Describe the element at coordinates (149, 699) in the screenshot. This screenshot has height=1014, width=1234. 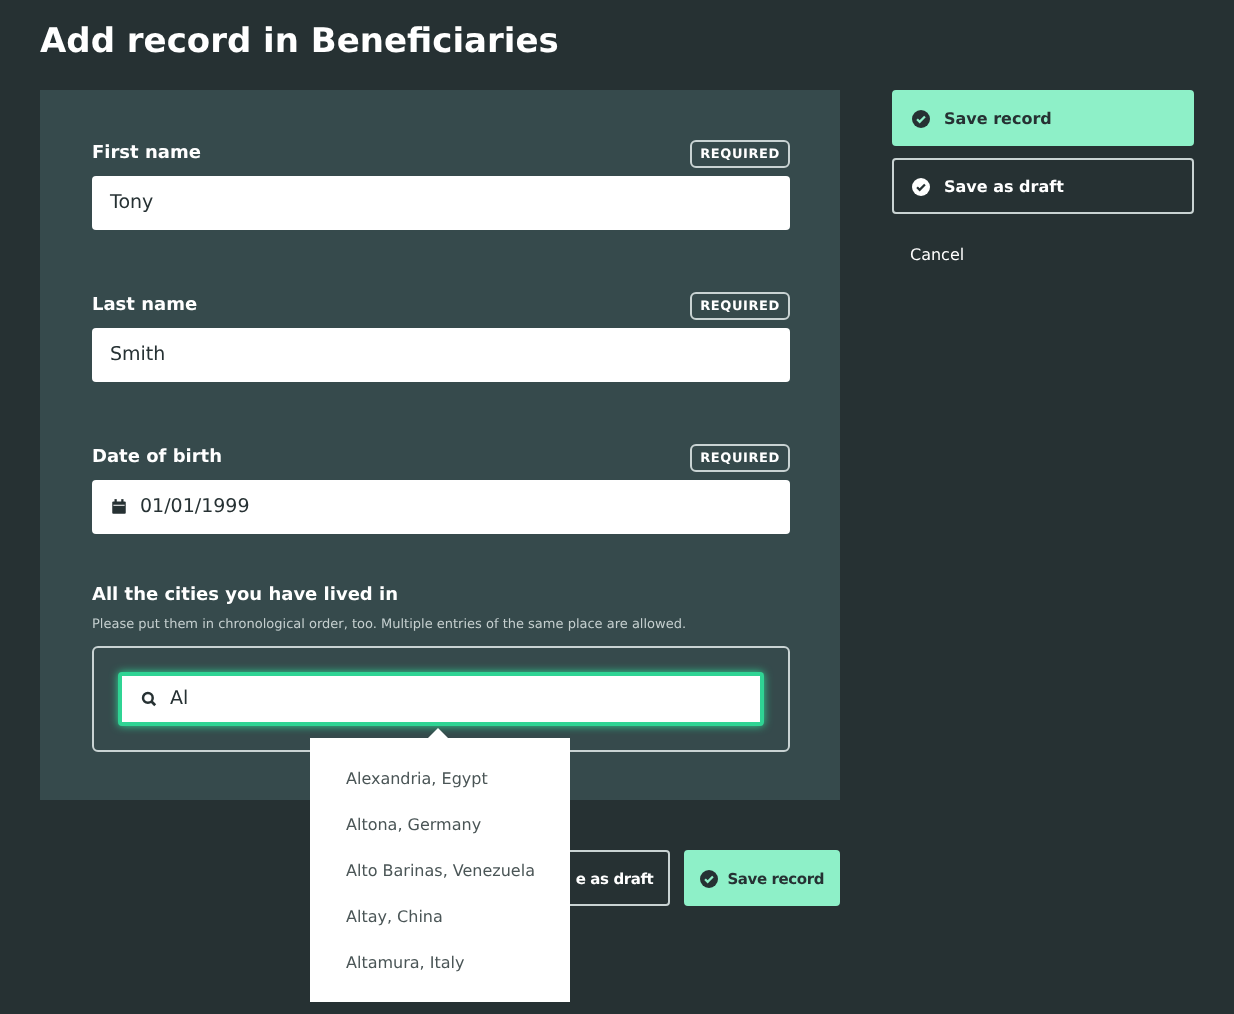
I see `search-icon` at that location.